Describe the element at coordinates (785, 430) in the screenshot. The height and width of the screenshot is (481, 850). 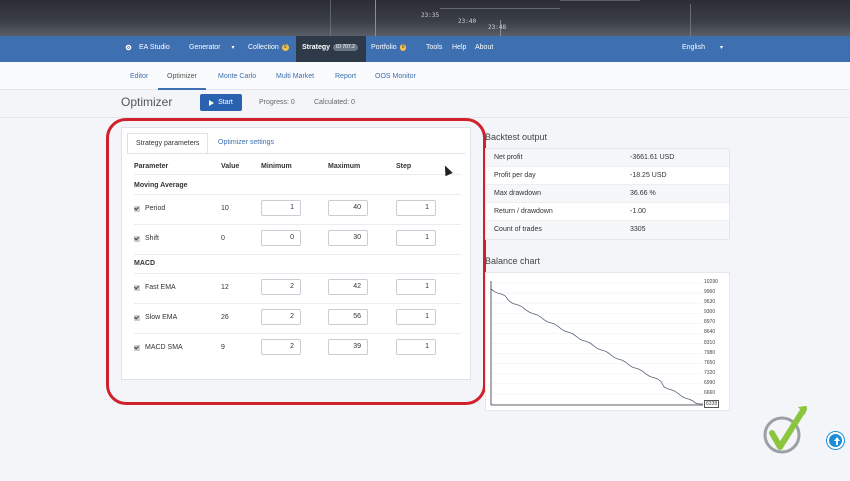
I see `brand-logo-icon` at that location.